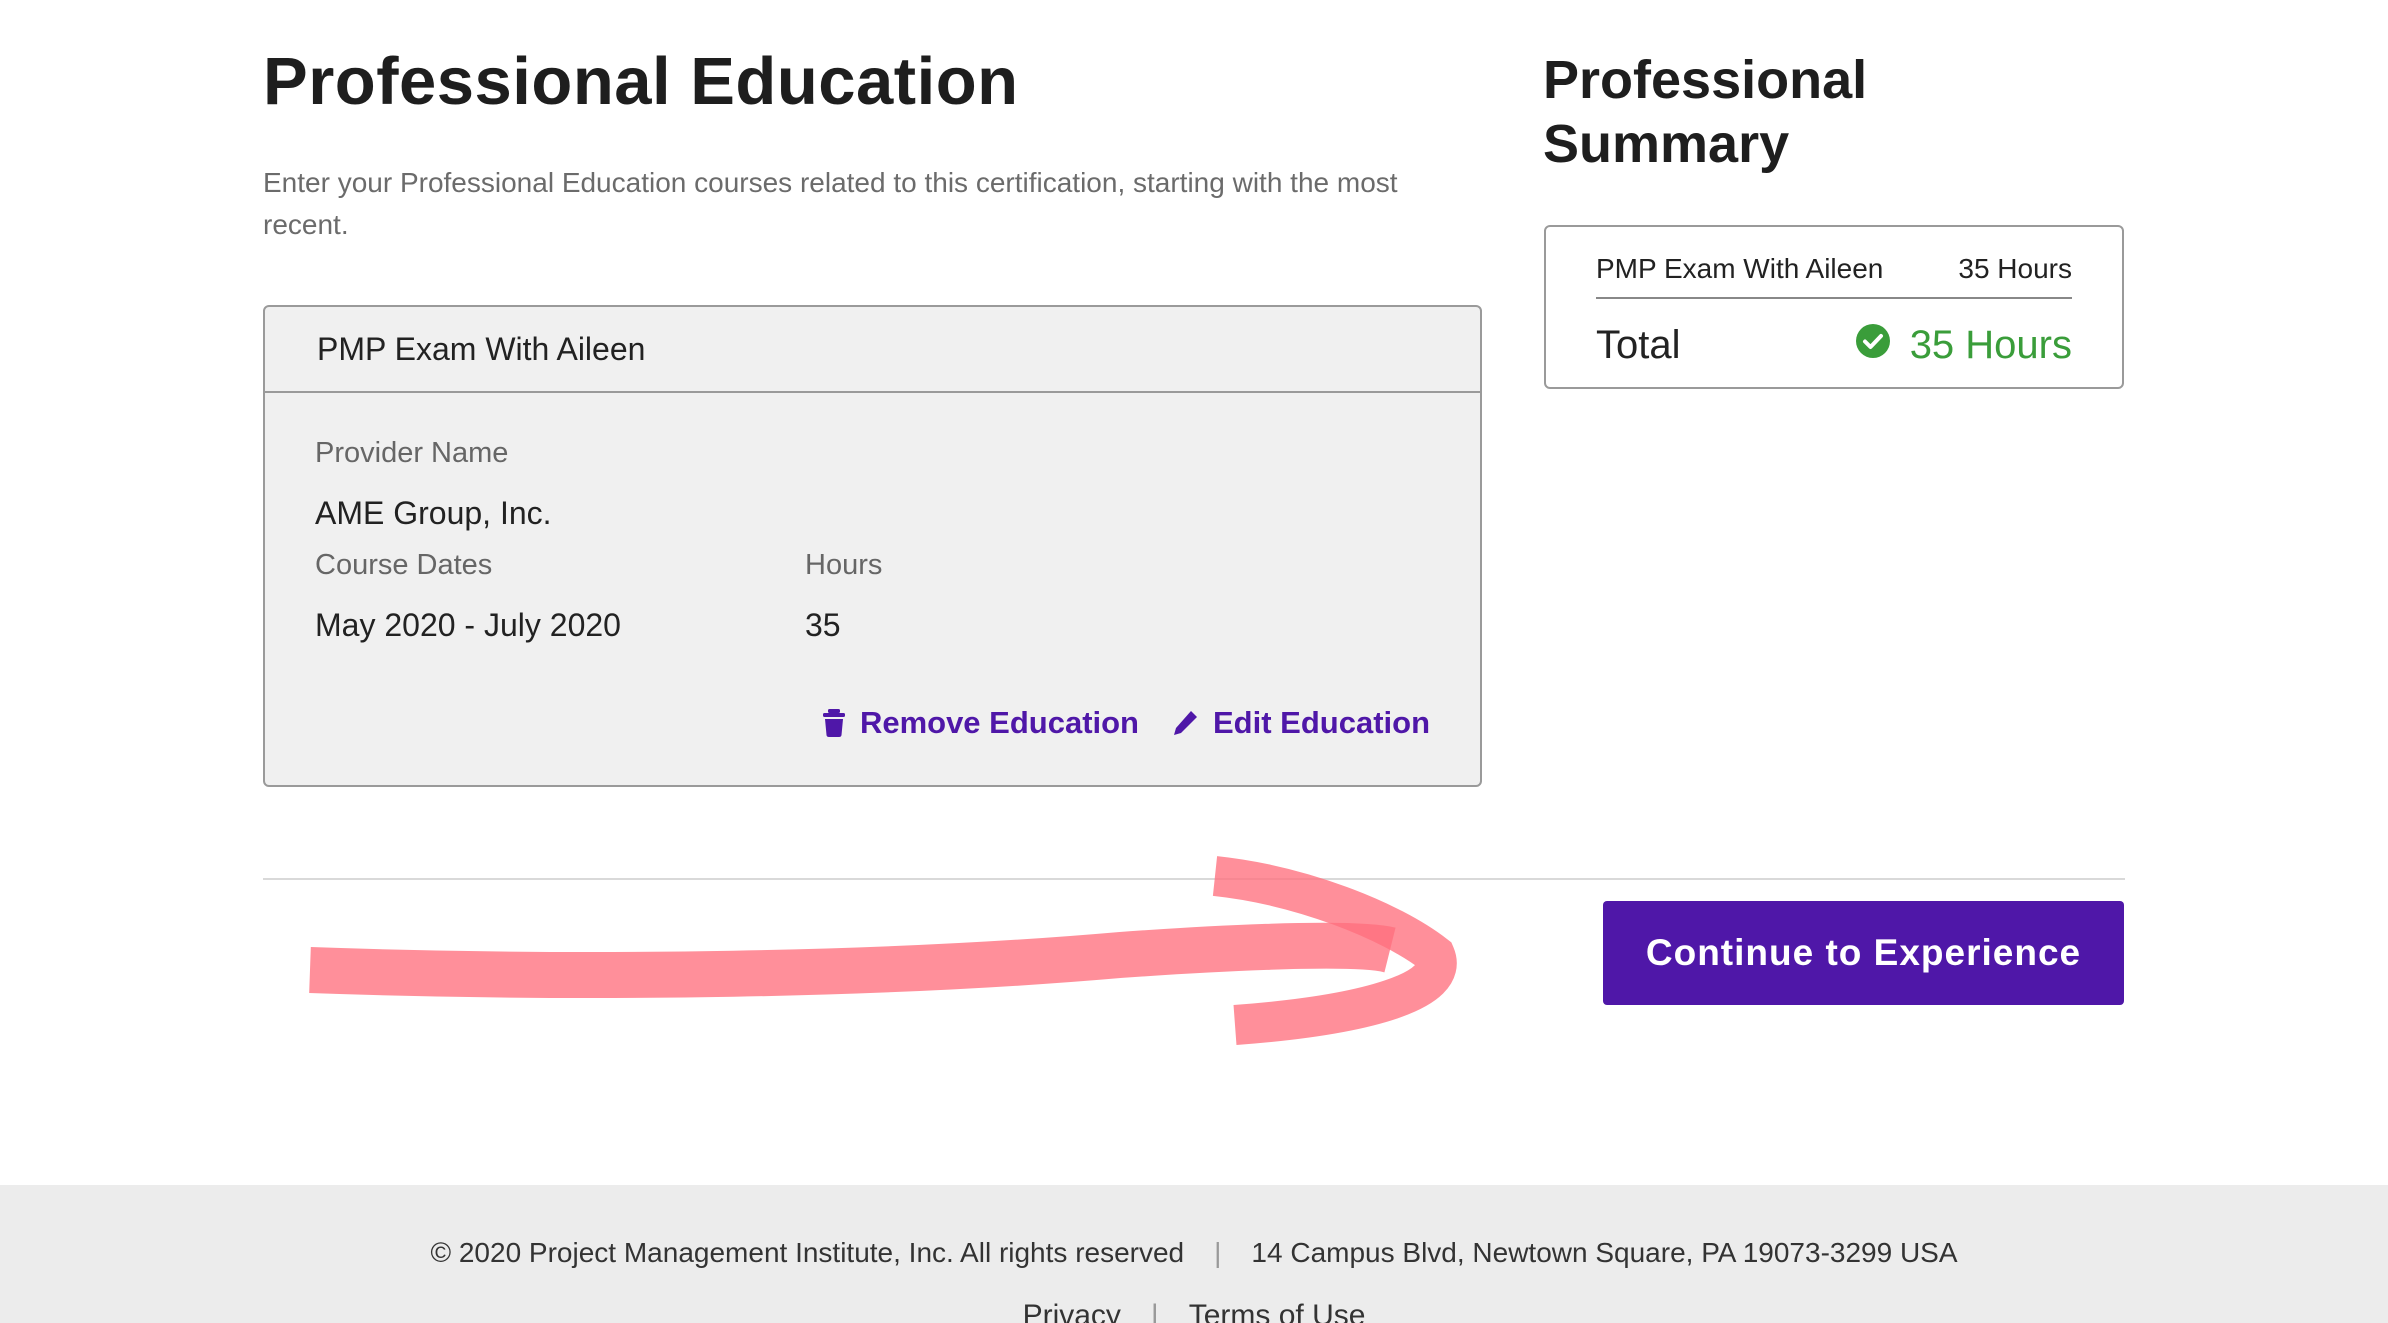 The height and width of the screenshot is (1323, 2388). I want to click on page-title: Professional Education, so click(641, 81).